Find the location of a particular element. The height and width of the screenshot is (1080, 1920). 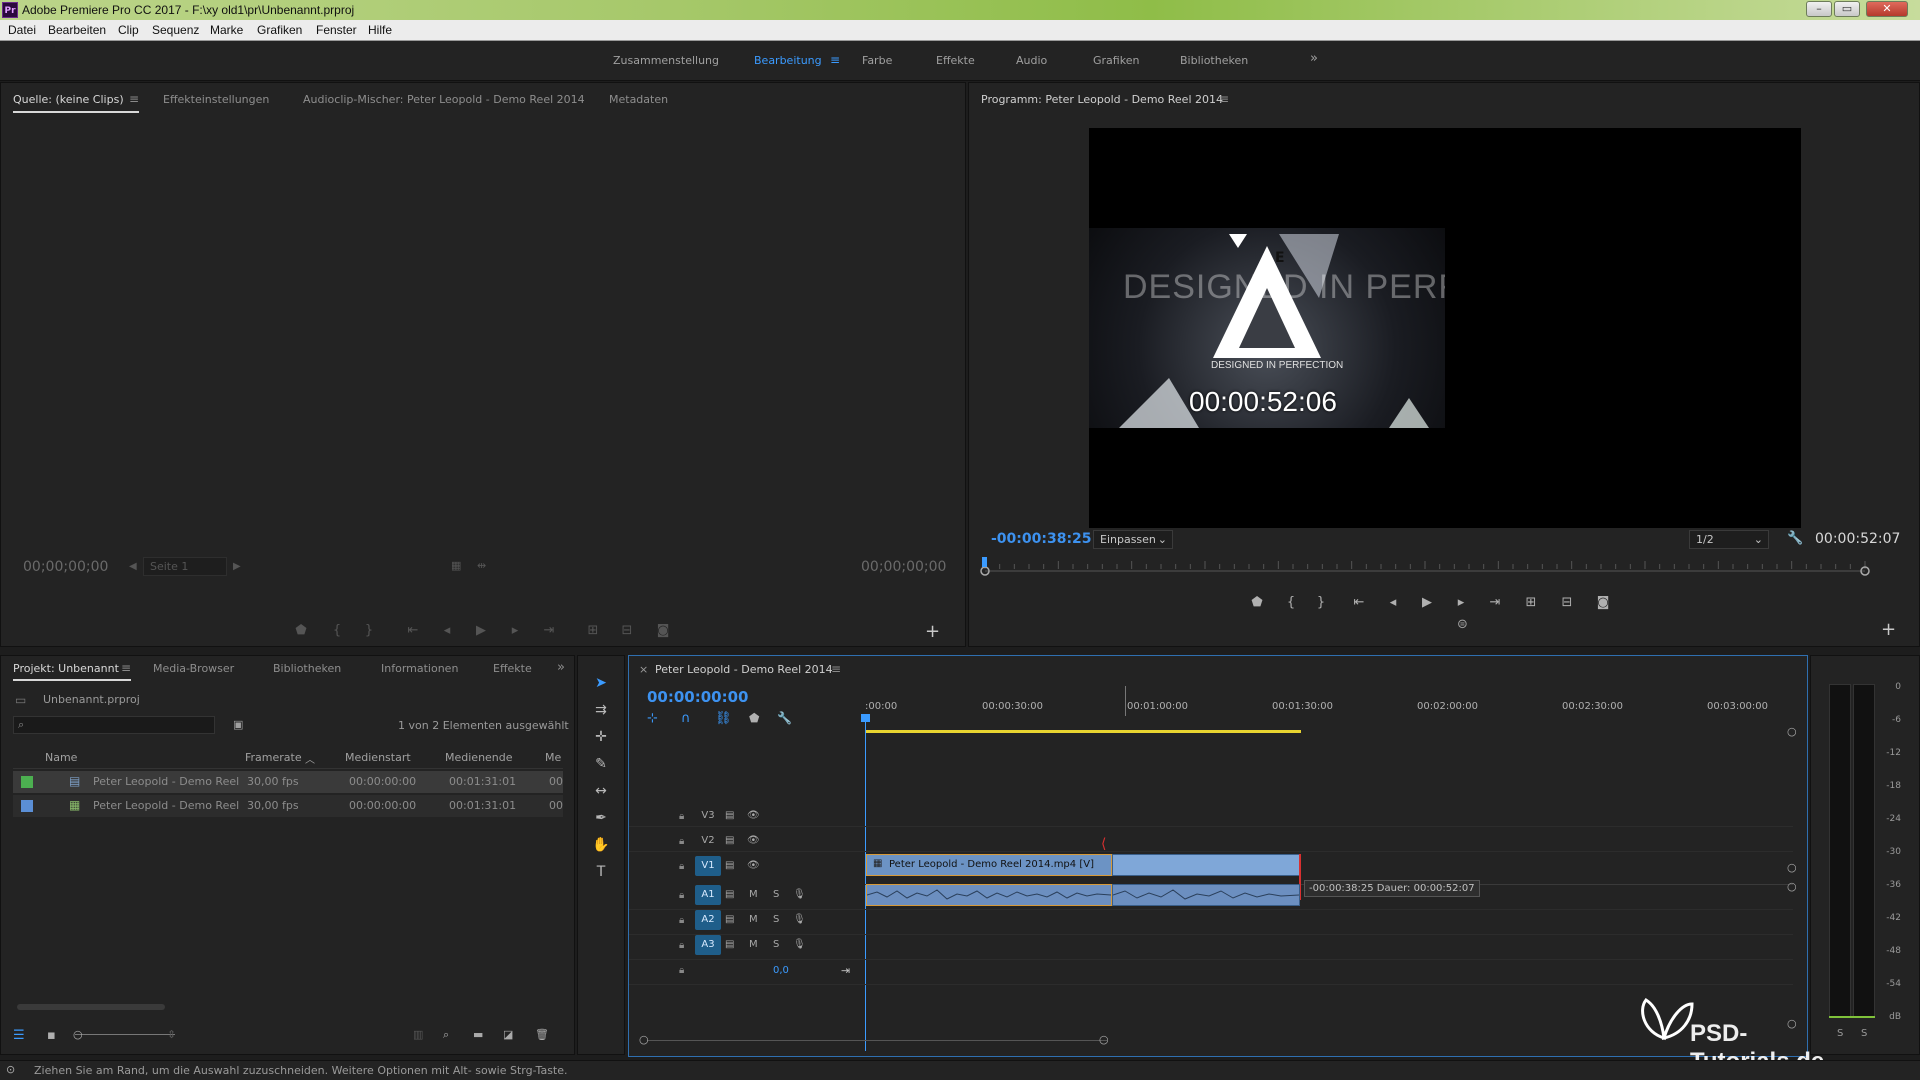

new-search-bin-icon: ▣ is located at coordinates (238, 724).